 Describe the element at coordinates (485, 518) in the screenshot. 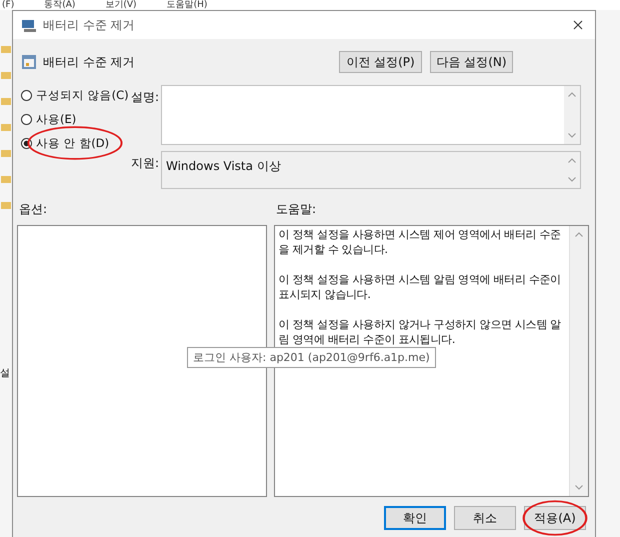

I see `dialog-button: 취소` at that location.